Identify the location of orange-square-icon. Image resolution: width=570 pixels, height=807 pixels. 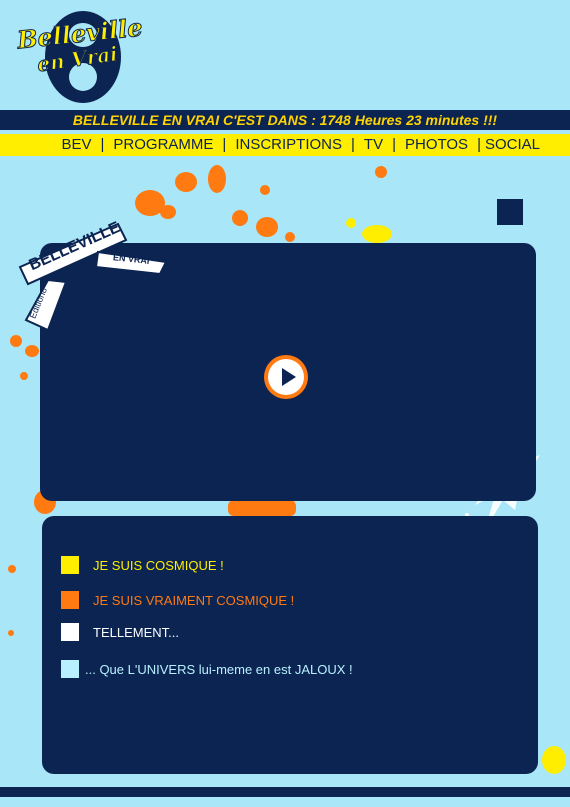
(70, 600).